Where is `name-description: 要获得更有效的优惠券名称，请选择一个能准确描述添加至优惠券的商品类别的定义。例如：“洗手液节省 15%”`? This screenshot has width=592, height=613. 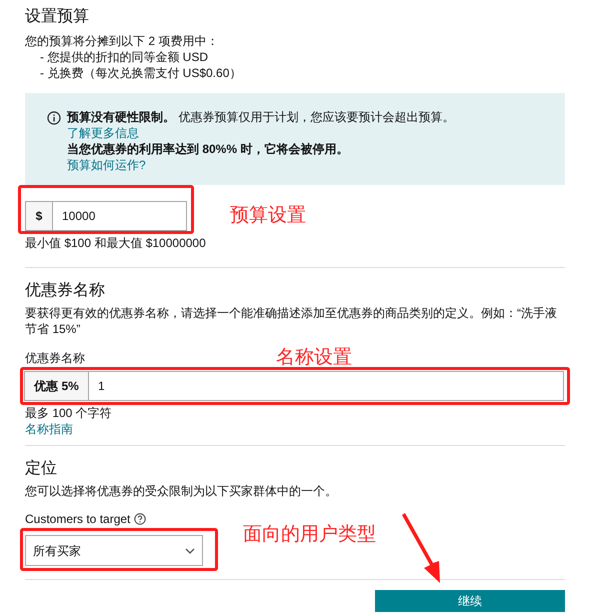
name-description: 要获得更有效的优惠券名称，请选择一个能准确描述添加至优惠券的商品类别的定义。例如：“洗手液节省 15%” is located at coordinates (291, 321).